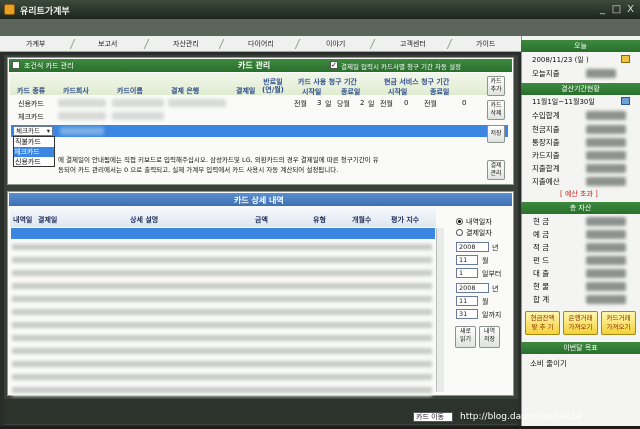 This screenshot has width=640, height=429. What do you see at coordinates (606, 247) in the screenshot?
I see `asset-savings-redacted` at bounding box center [606, 247].